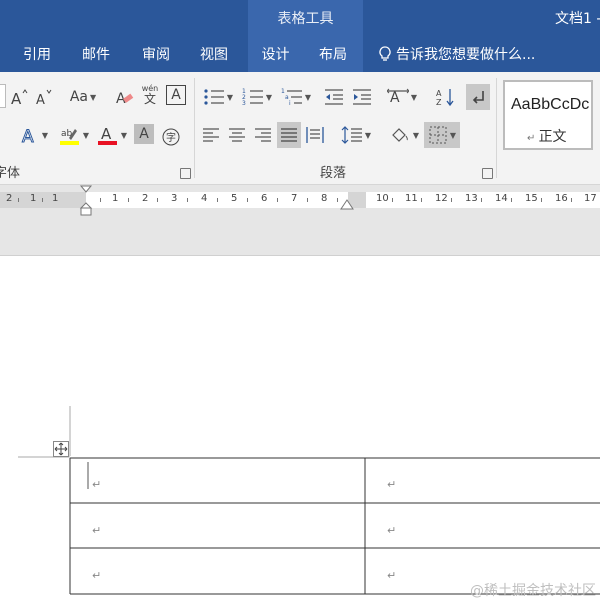  What do you see at coordinates (561, 198) in the screenshot?
I see `ruler-number: 16` at bounding box center [561, 198].